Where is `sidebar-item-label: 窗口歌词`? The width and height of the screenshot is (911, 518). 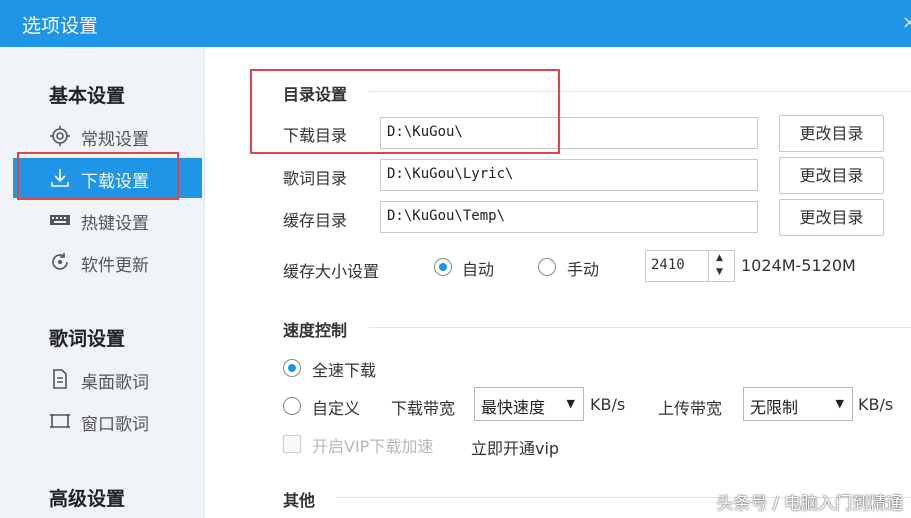 sidebar-item-label: 窗口歌词 is located at coordinates (115, 425).